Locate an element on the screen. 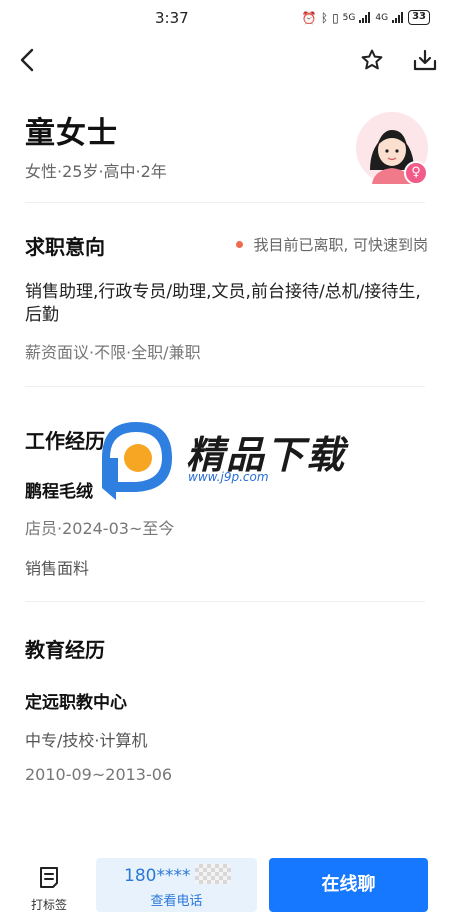 Image resolution: width=450 pixels, height=919 pixels. status-dot-icon is located at coordinates (240, 244).